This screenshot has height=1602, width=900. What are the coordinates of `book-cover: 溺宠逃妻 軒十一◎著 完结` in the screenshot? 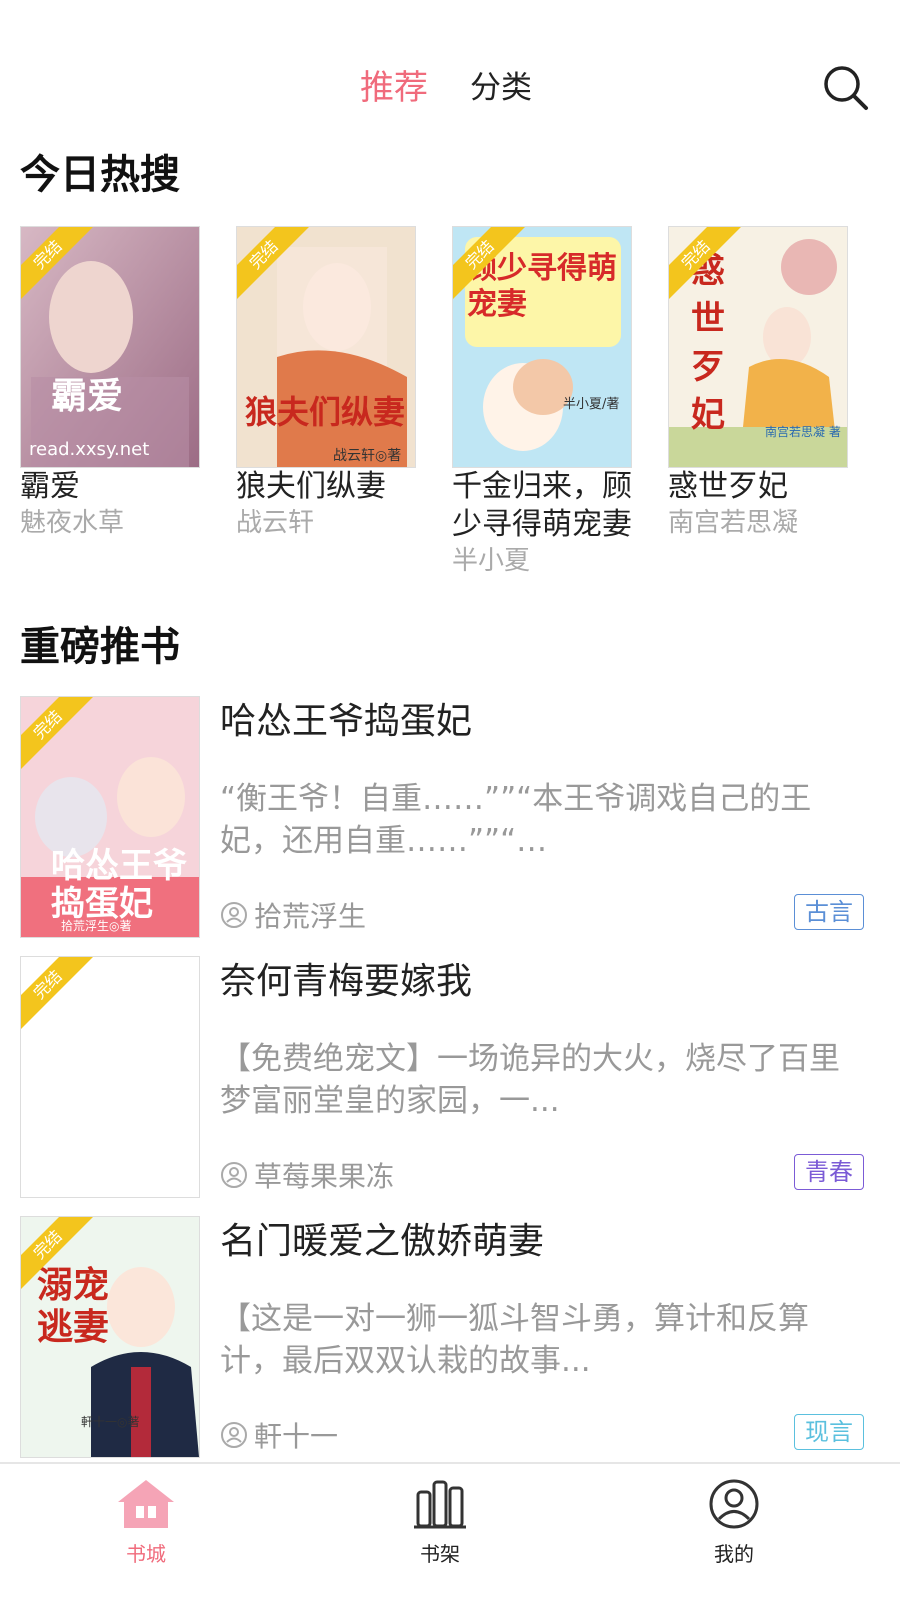 It's located at (110, 1337).